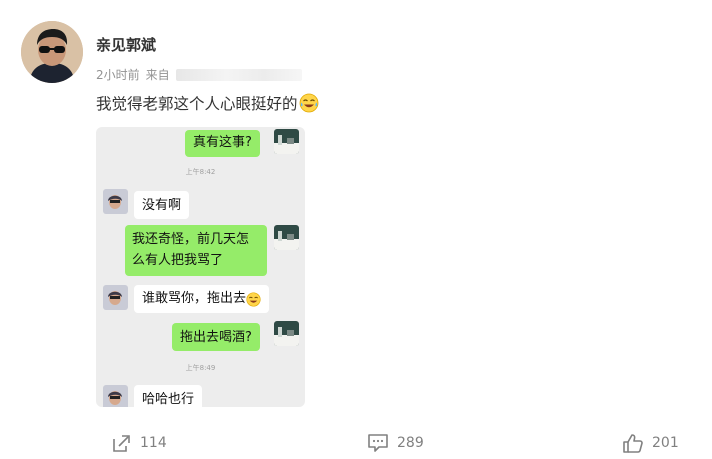 This screenshot has width=712, height=459. What do you see at coordinates (650, 443) in the screenshot?
I see `like-button: 201` at bounding box center [650, 443].